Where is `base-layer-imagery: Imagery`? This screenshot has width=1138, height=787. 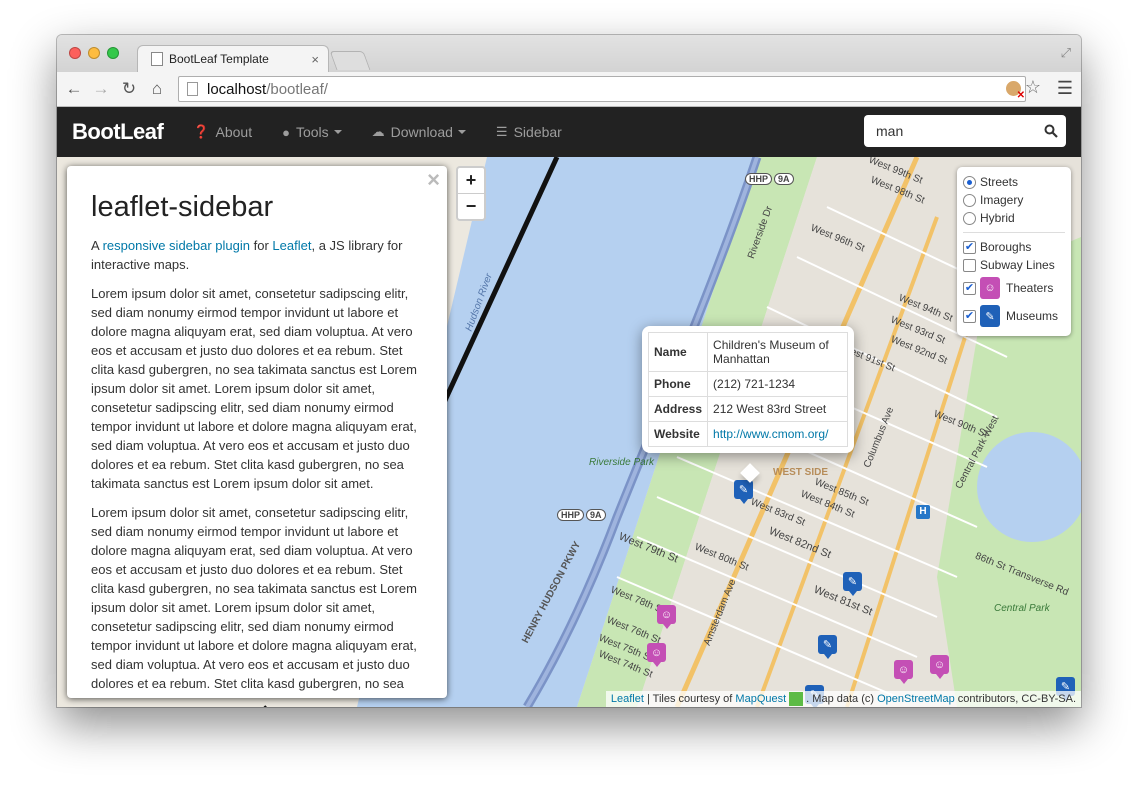 base-layer-imagery: Imagery is located at coordinates (1017, 200).